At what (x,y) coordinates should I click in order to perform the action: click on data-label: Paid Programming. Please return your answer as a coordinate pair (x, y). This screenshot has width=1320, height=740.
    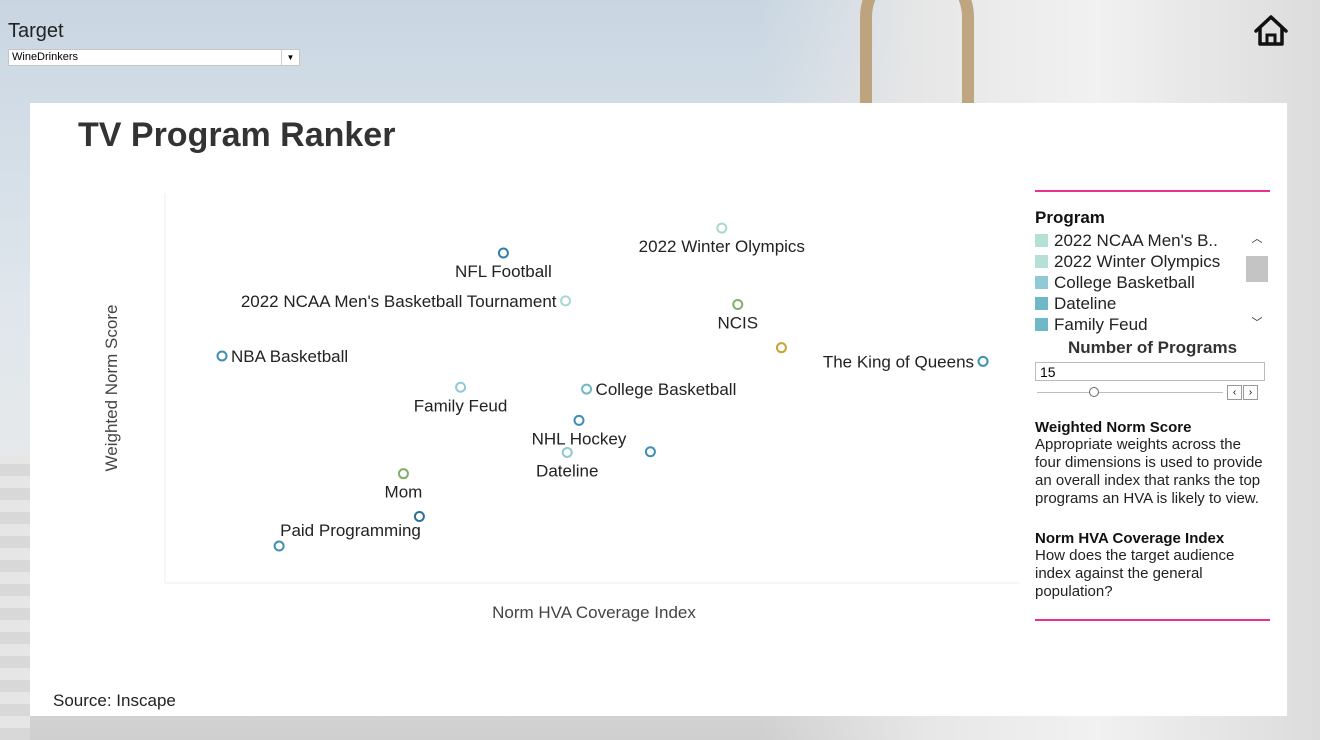
    Looking at the image, I should click on (350, 530).